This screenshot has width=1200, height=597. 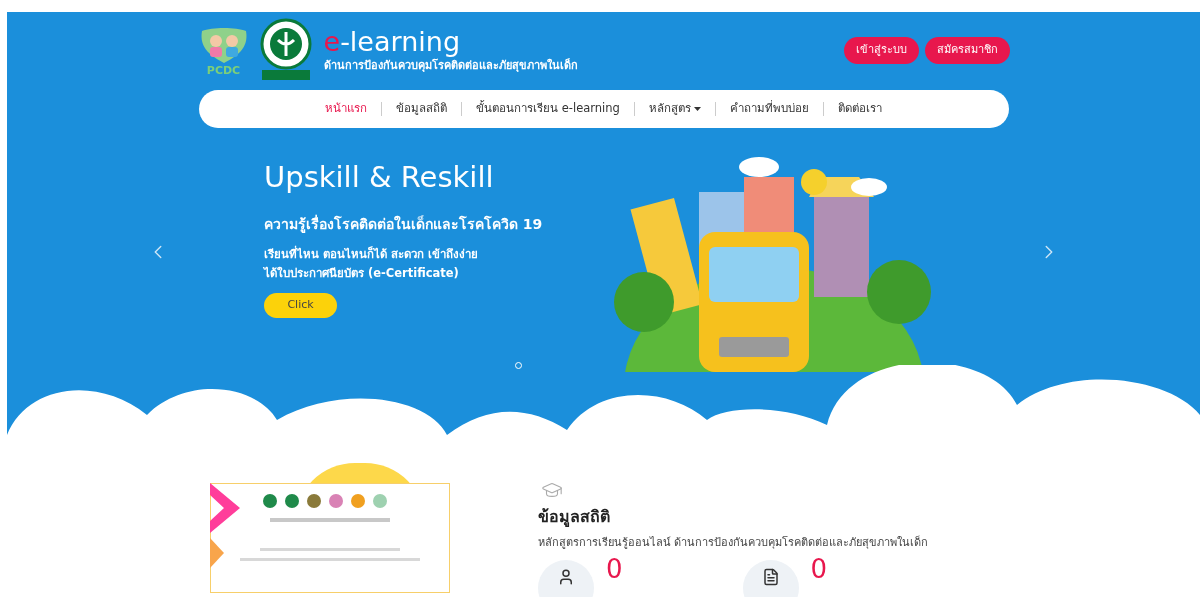 What do you see at coordinates (392, 41) in the screenshot?
I see `site-title: e-learning` at bounding box center [392, 41].